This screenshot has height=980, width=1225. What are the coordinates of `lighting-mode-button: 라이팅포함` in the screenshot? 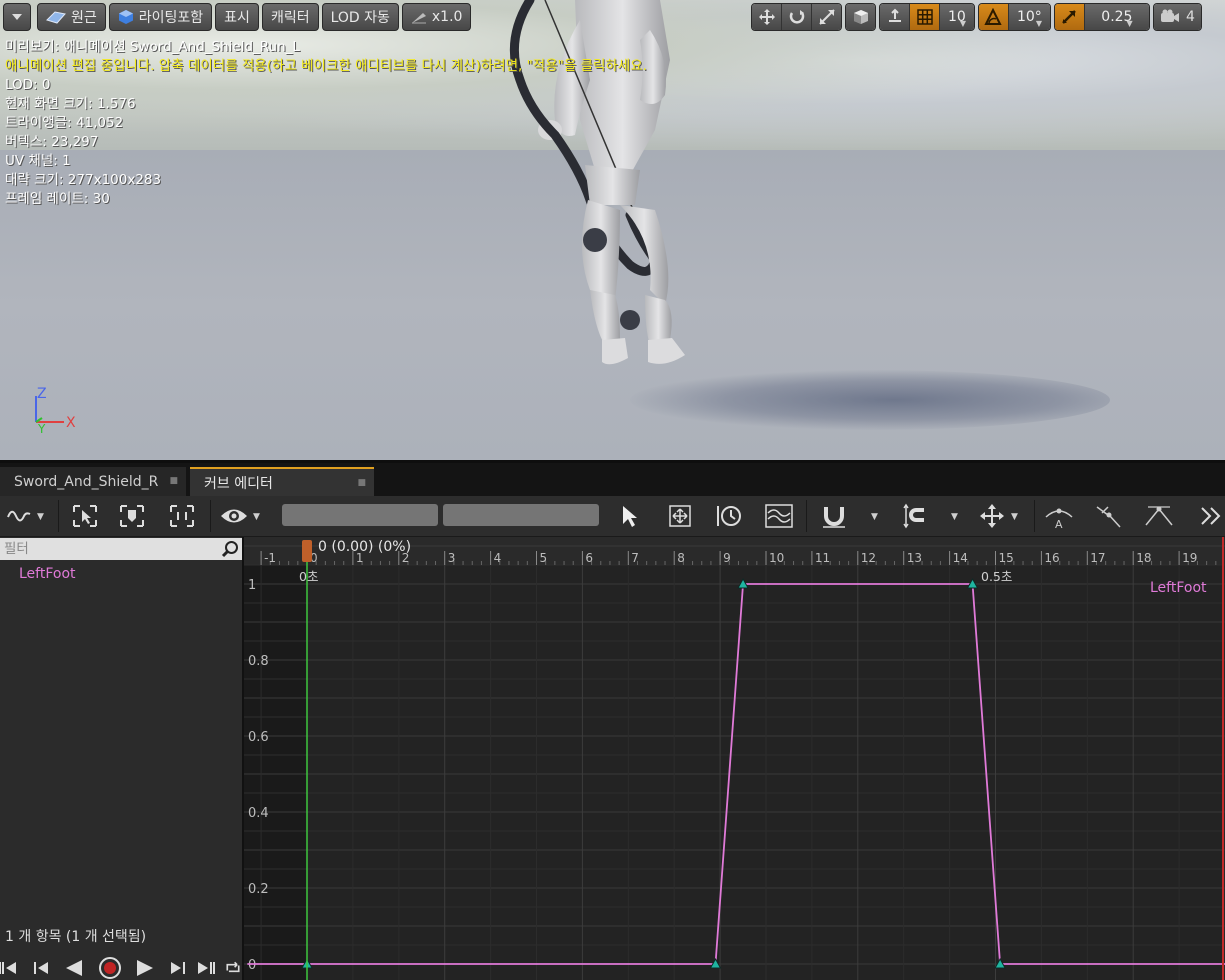 It's located at (160, 17).